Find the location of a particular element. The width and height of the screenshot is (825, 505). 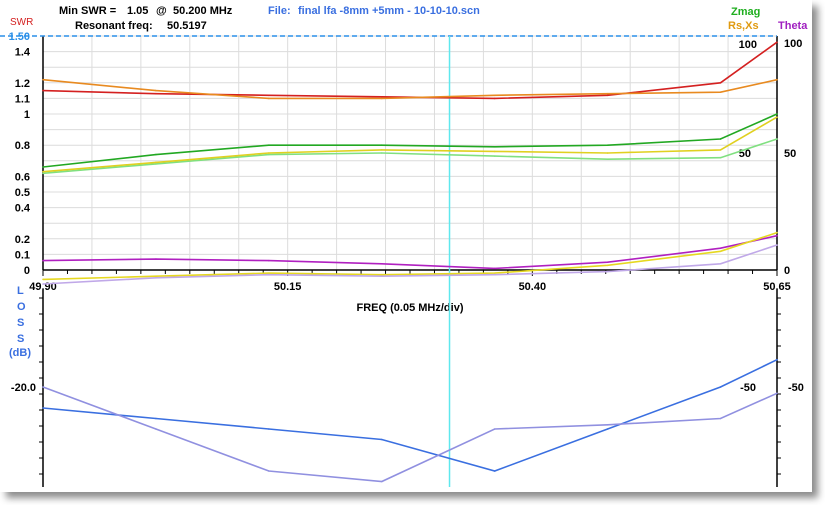

x-tick-label: 50.40 is located at coordinates (533, 287).